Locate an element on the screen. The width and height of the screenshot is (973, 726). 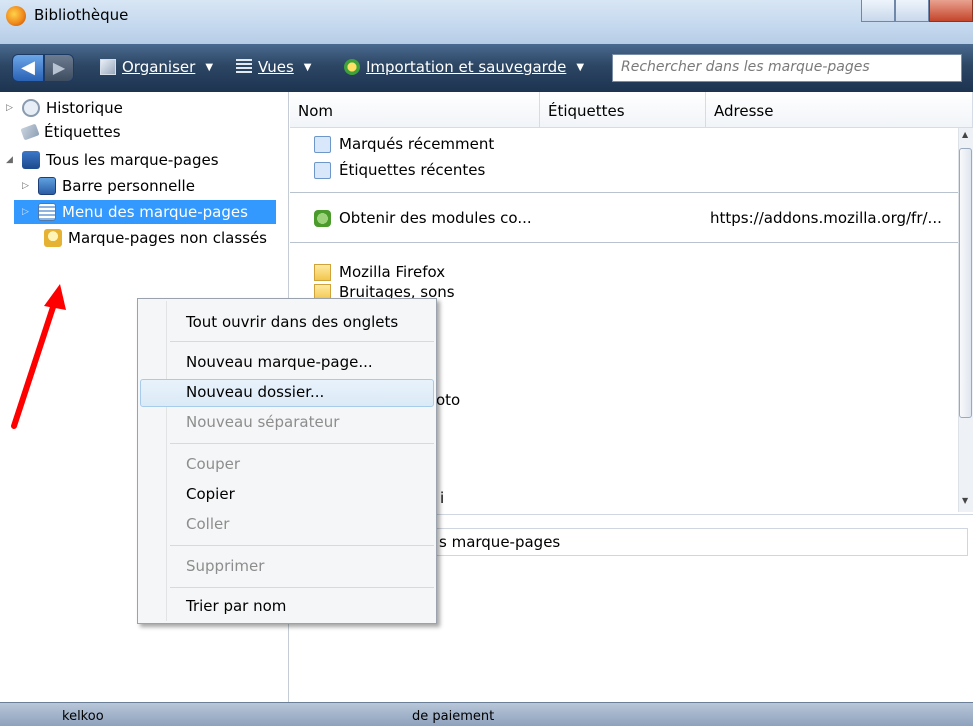
column-header-tags: Étiquettes is located at coordinates (623, 110).